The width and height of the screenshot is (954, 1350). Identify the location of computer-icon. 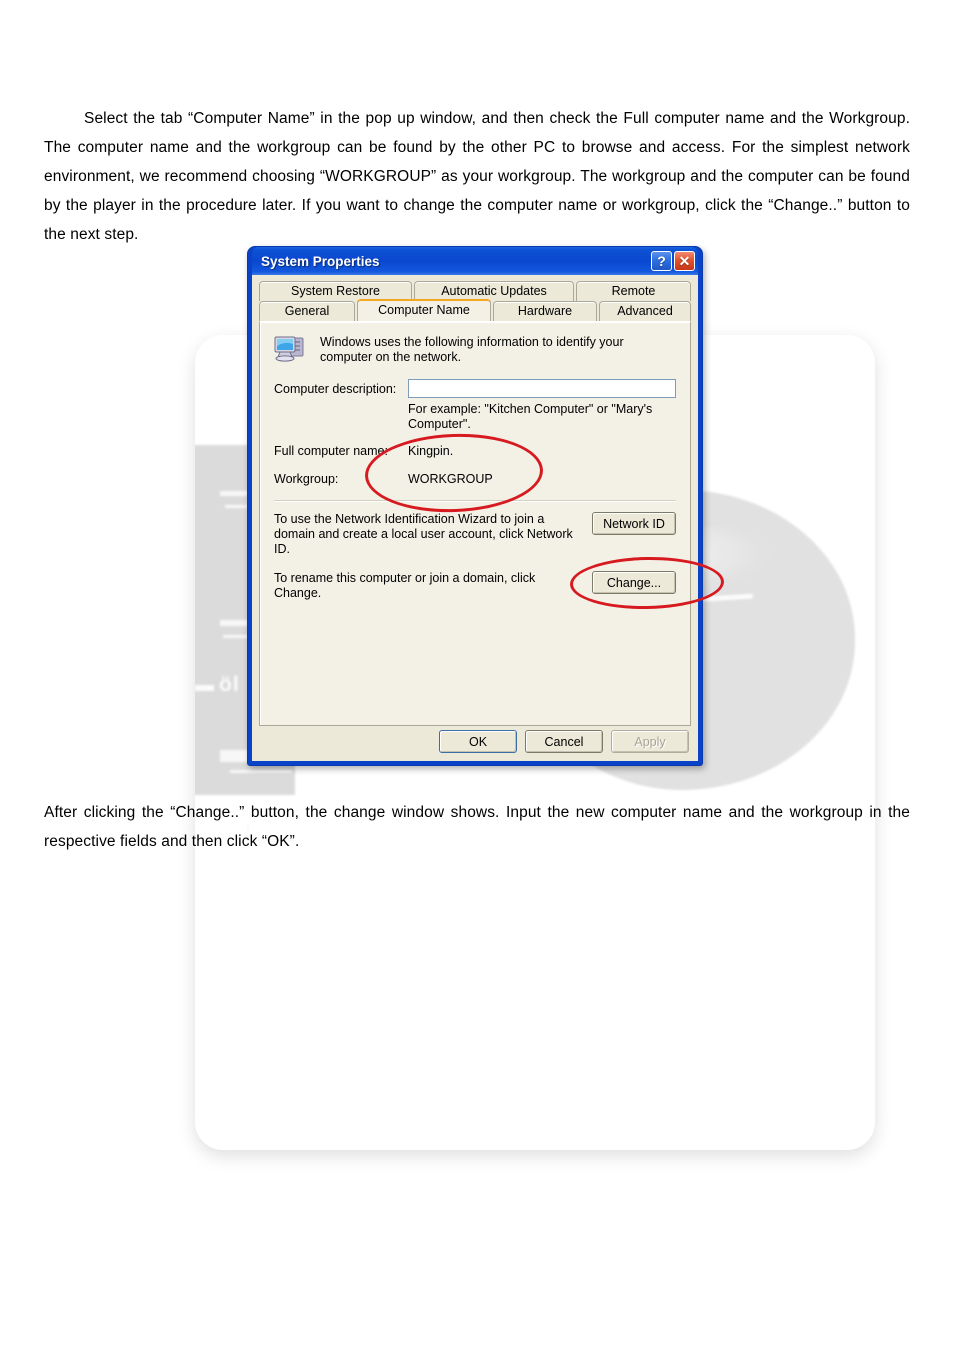
(291, 349).